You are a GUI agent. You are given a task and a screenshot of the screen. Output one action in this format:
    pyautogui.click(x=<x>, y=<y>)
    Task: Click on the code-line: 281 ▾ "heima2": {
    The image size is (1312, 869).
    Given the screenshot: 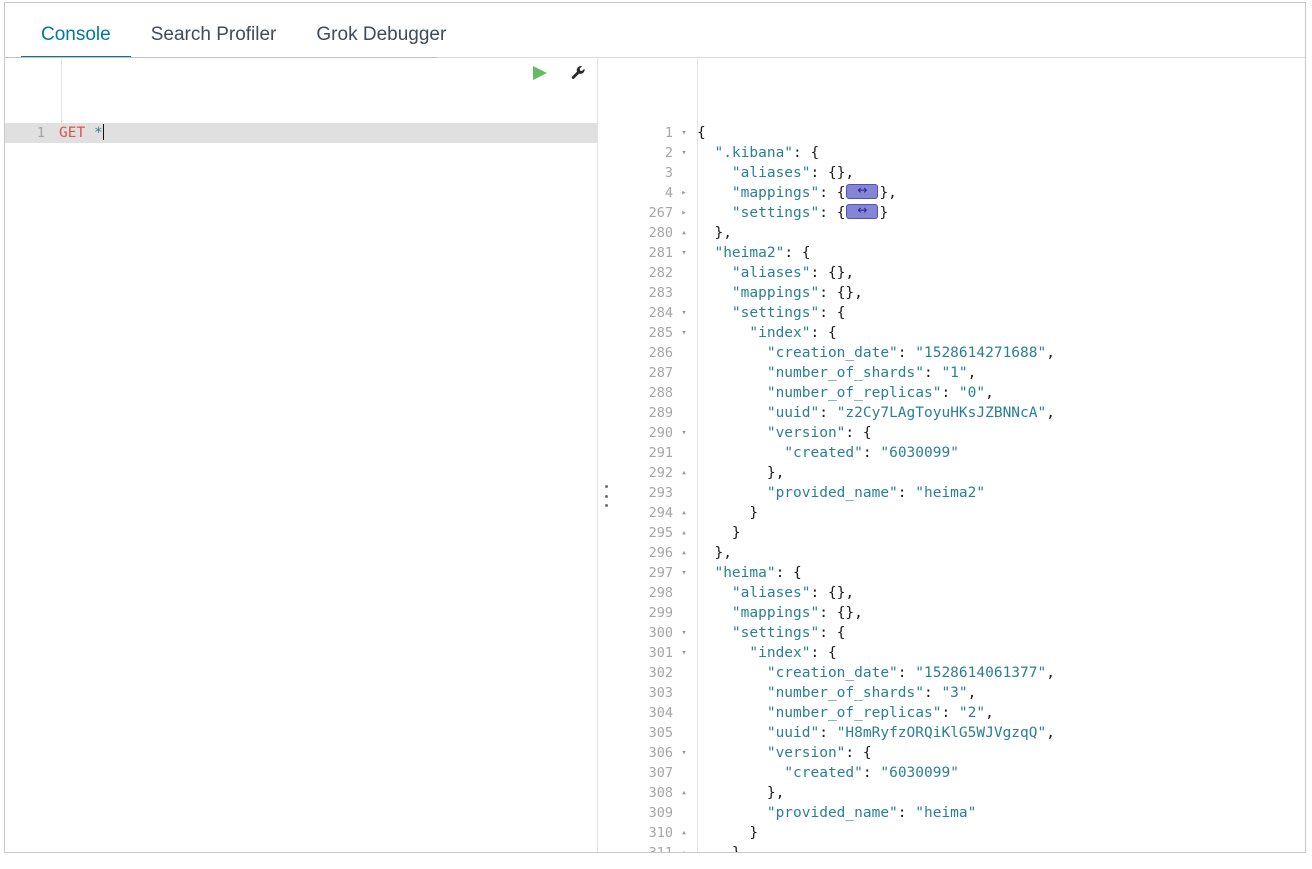 What is the action you would take?
    pyautogui.click(x=960, y=253)
    